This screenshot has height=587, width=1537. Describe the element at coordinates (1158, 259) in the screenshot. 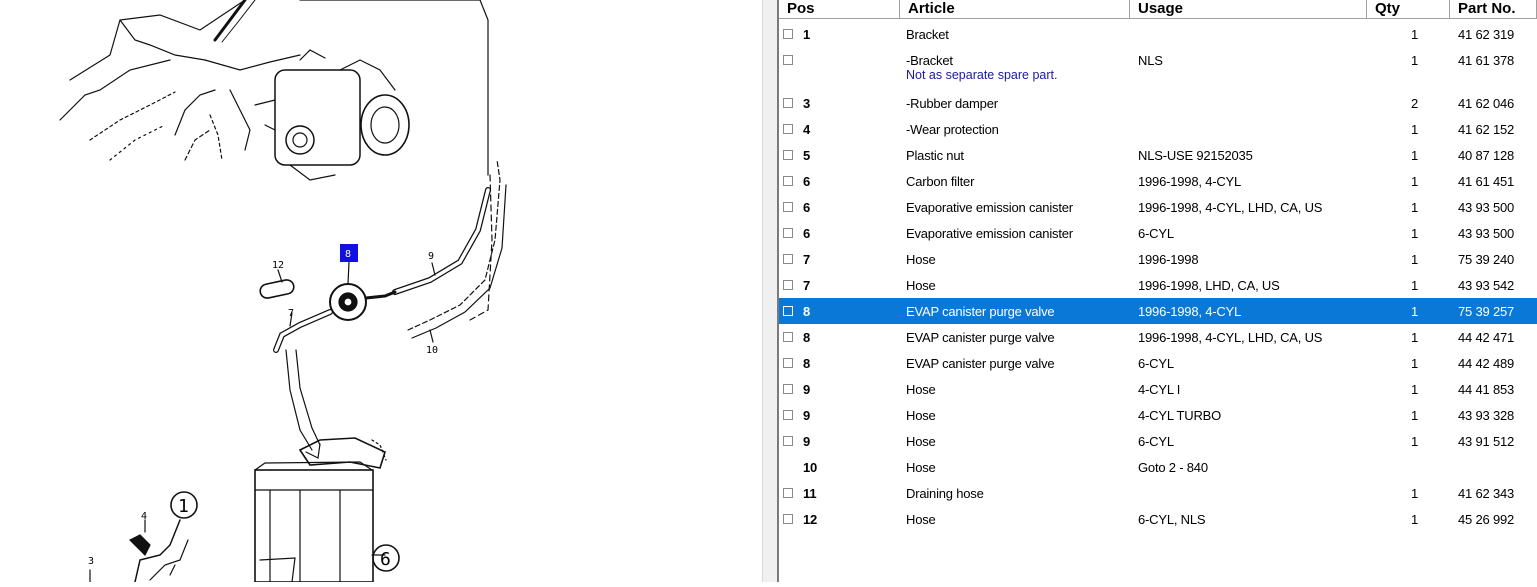

I see `table-row: 7 Hose 1996-1998 1 75 39 240` at that location.